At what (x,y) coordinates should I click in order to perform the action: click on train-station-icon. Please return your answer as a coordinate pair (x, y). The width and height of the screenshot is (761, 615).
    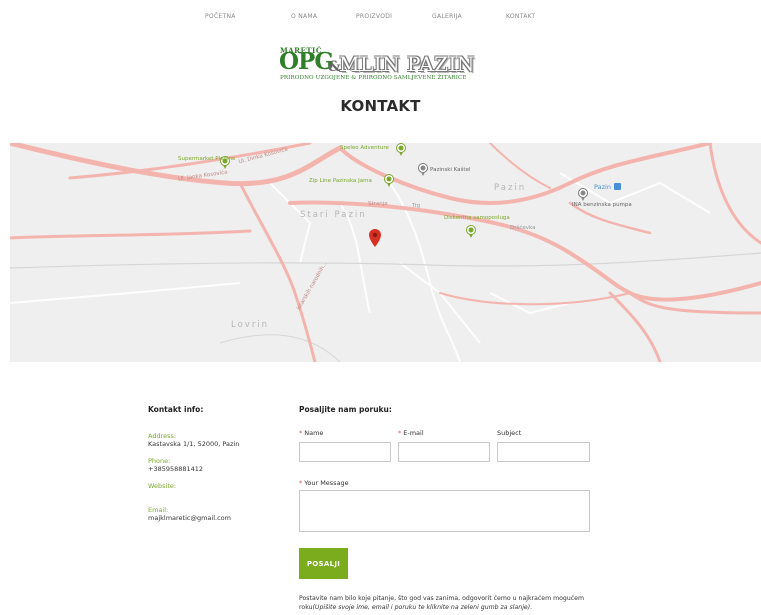
    Looking at the image, I should click on (617, 186).